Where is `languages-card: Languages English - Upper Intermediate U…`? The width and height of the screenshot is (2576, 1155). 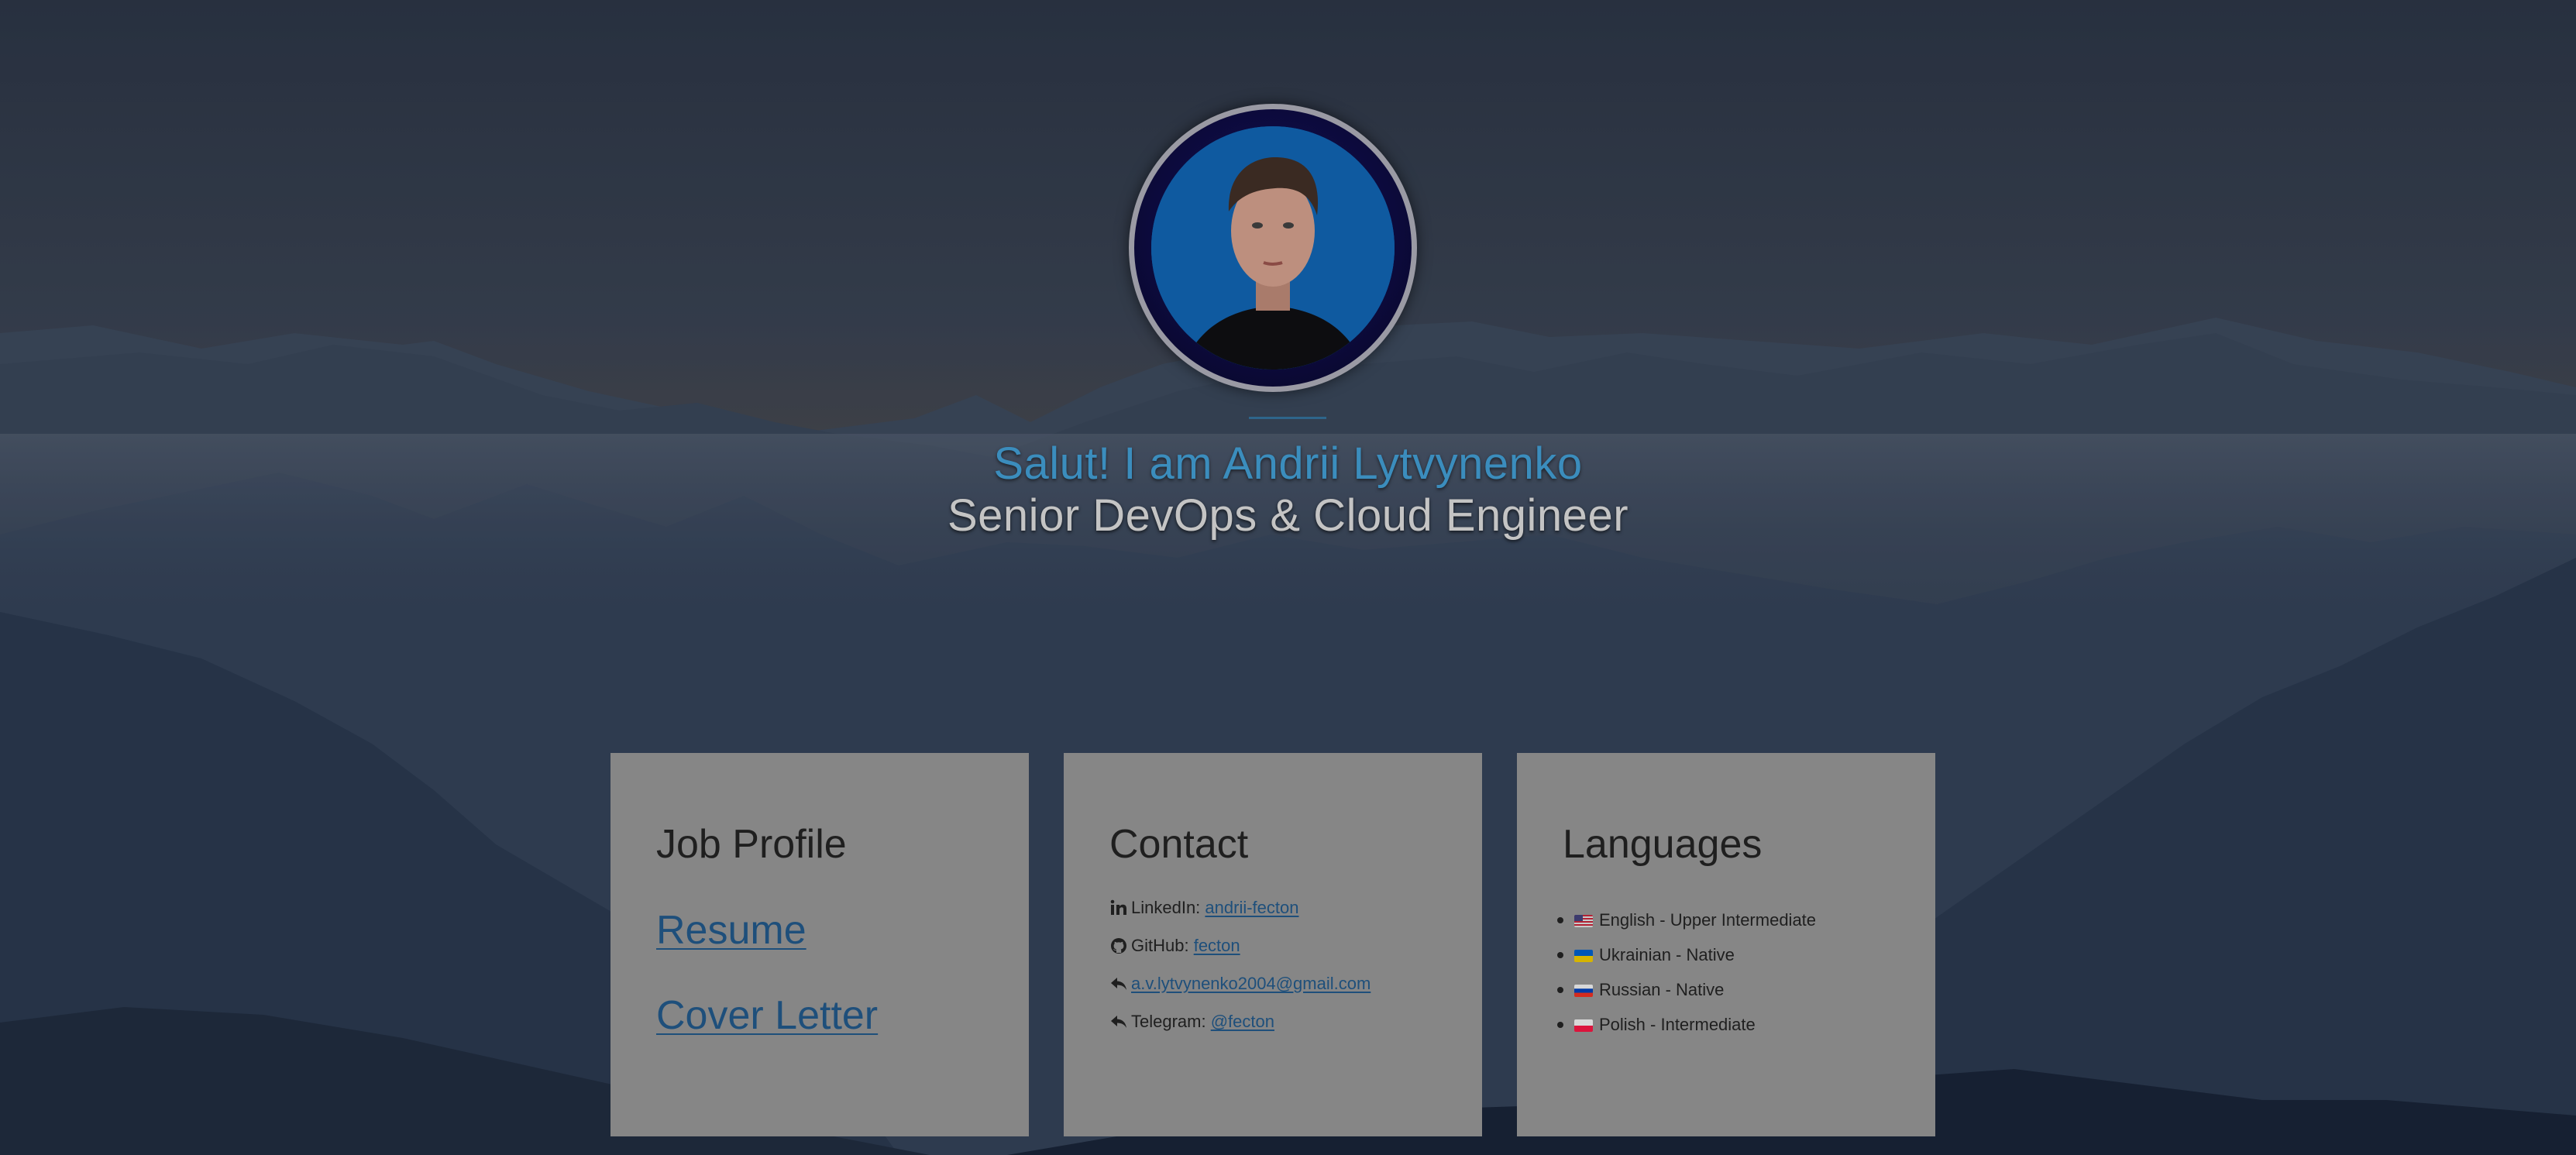 languages-card: Languages English - Upper Intermediate U… is located at coordinates (1726, 944).